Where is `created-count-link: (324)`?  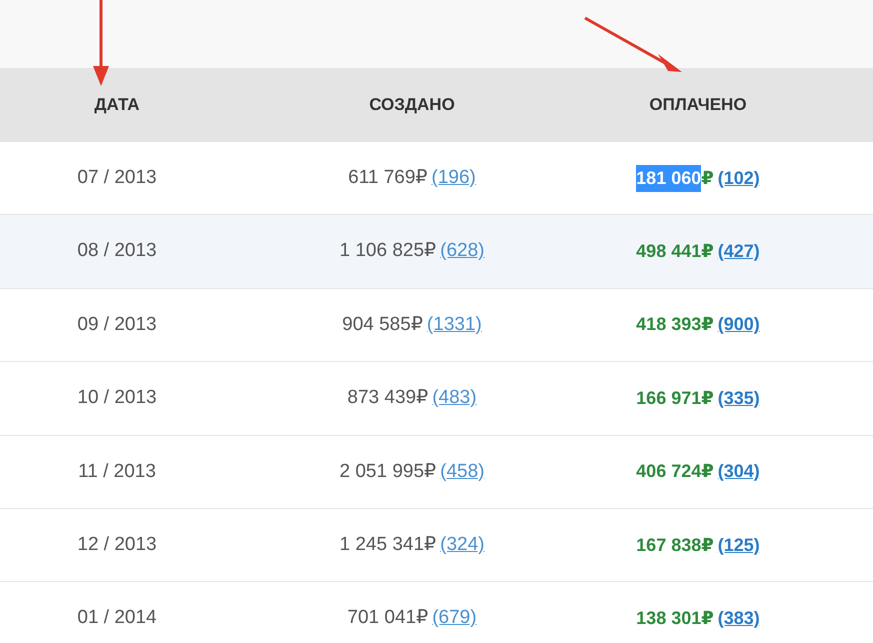
created-count-link: (324) is located at coordinates (462, 545).